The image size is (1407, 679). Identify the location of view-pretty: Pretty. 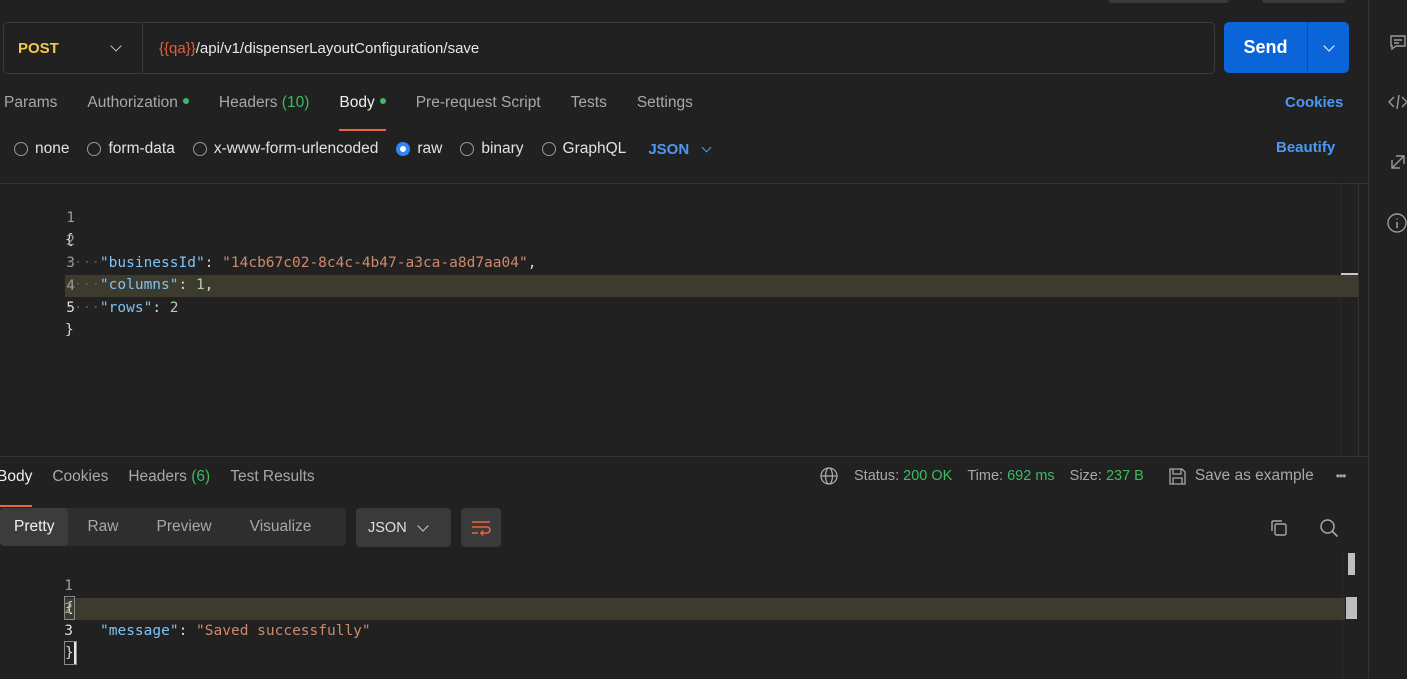
(34, 527).